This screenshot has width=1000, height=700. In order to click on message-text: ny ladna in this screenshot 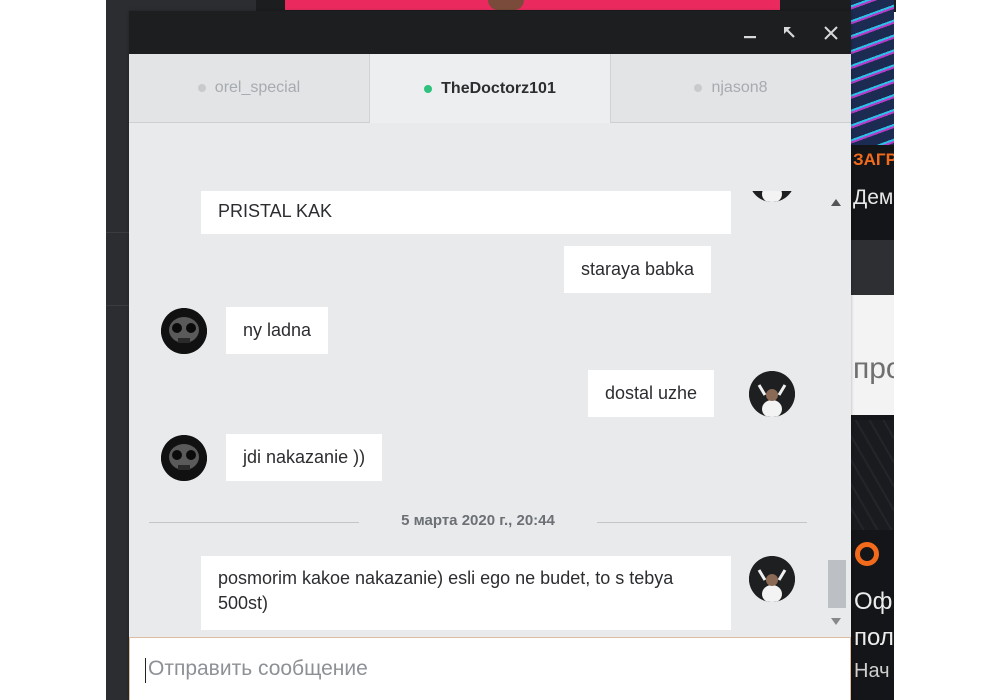, I will do `click(277, 330)`.